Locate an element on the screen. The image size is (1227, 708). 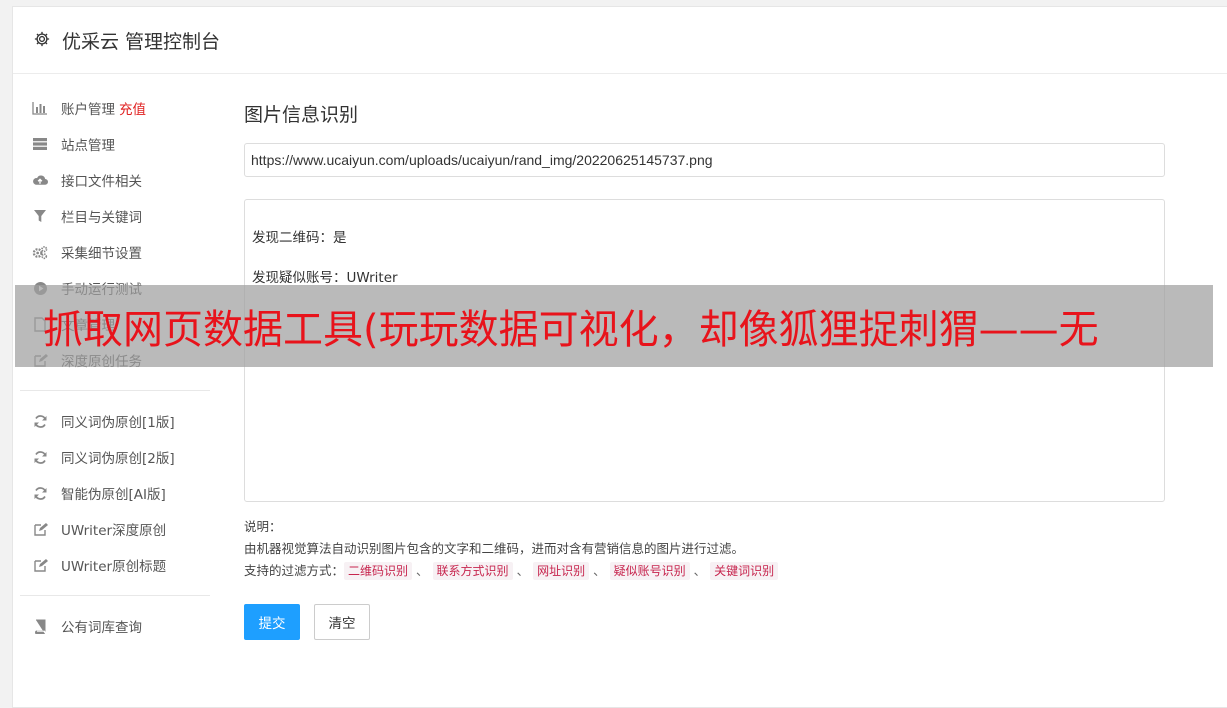
filter-tag: 疑似账号识别 is located at coordinates (649, 571).